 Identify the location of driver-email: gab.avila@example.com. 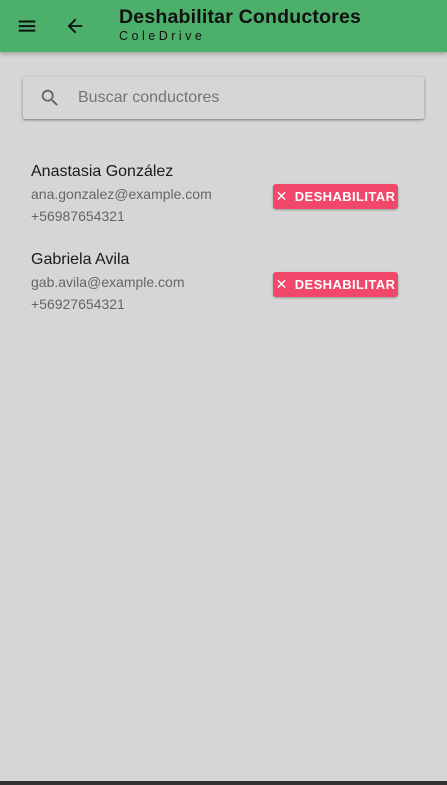
(108, 282).